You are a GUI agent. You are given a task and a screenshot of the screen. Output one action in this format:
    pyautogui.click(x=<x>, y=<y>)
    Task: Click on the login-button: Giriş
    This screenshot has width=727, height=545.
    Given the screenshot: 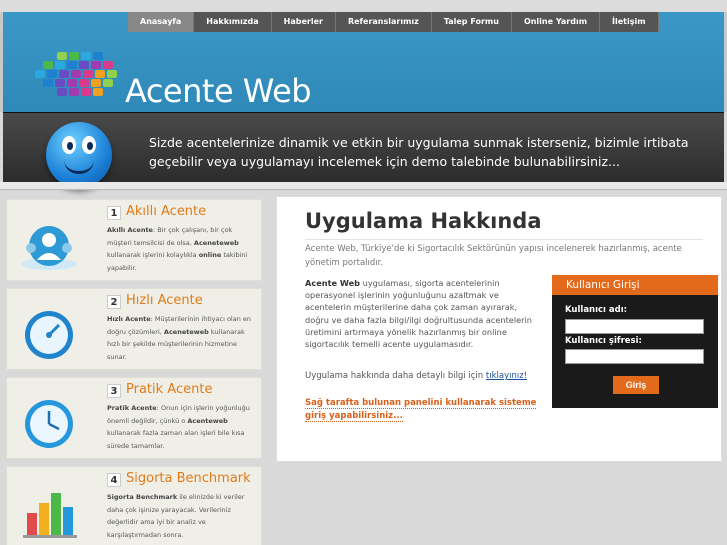 What is the action you would take?
    pyautogui.click(x=636, y=385)
    